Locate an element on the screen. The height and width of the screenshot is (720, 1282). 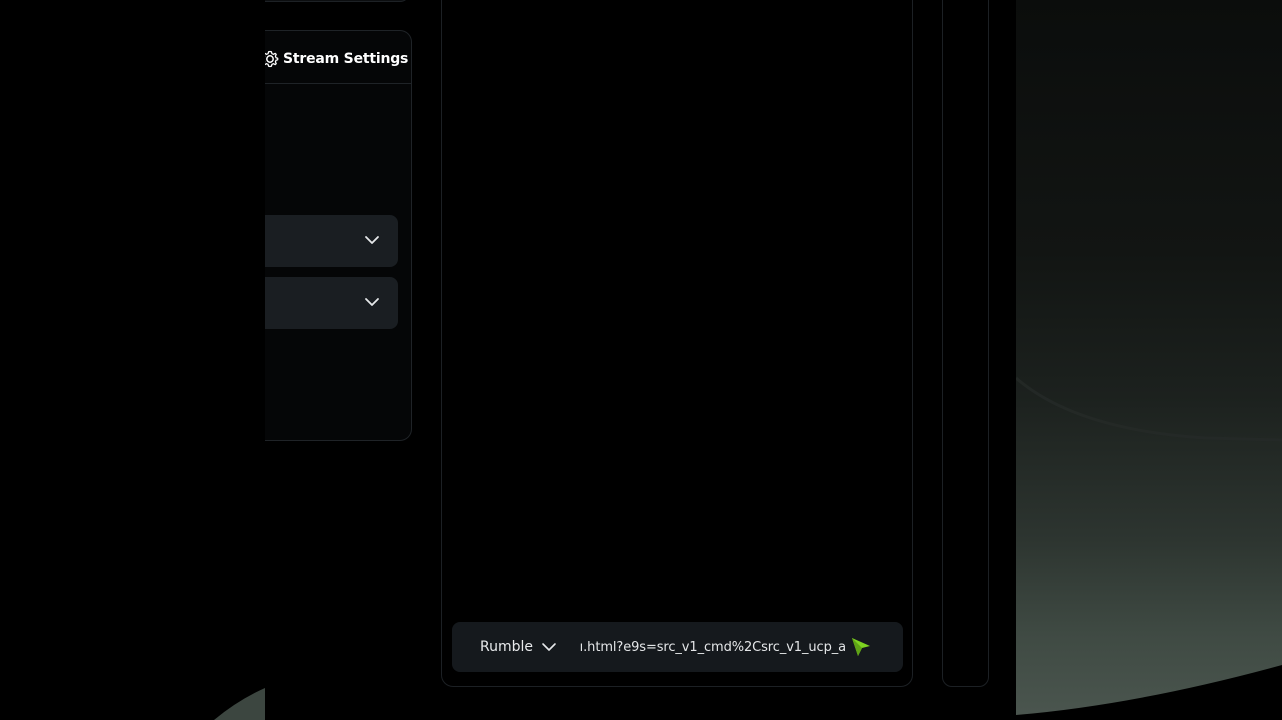
swoosh-graphic is located at coordinates (239, 704).